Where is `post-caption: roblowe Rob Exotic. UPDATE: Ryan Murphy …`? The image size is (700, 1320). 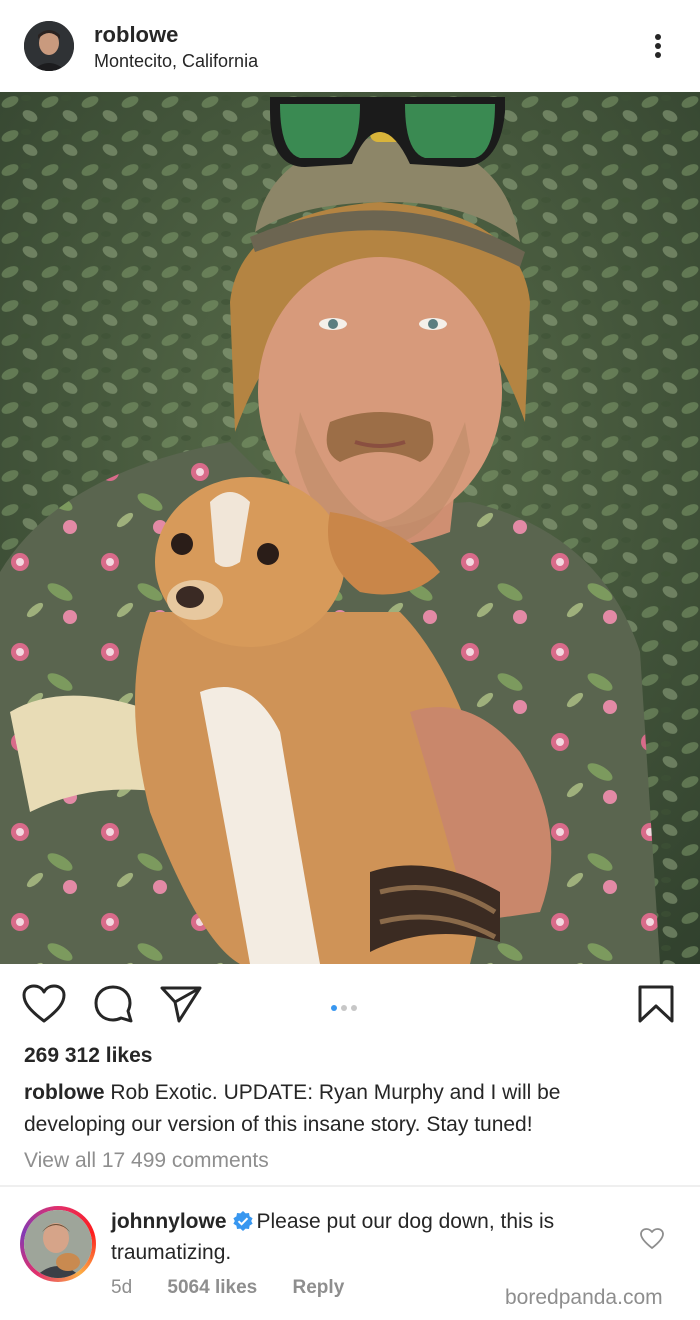
post-caption: roblowe Rob Exotic. UPDATE: Ryan Murphy … is located at coordinates (344, 1109).